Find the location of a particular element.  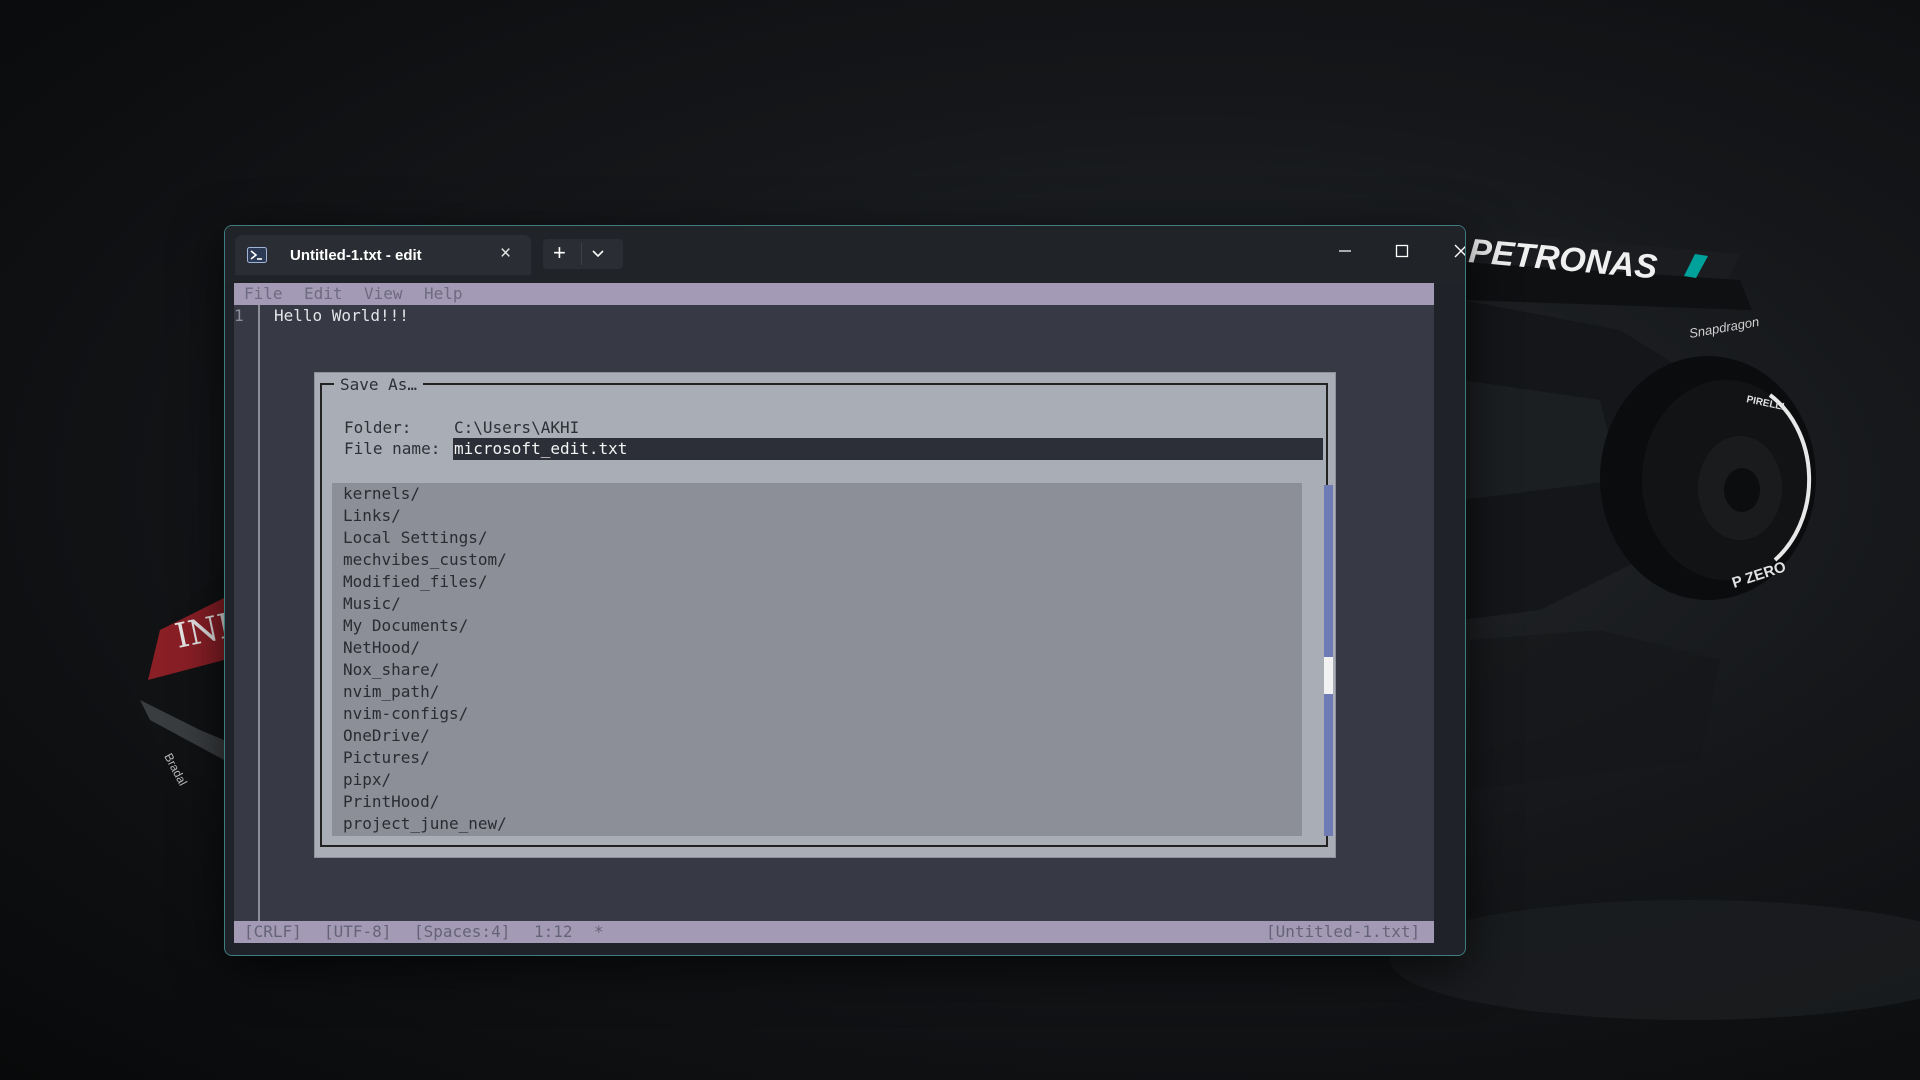

minimize-icon is located at coordinates (1345, 251).